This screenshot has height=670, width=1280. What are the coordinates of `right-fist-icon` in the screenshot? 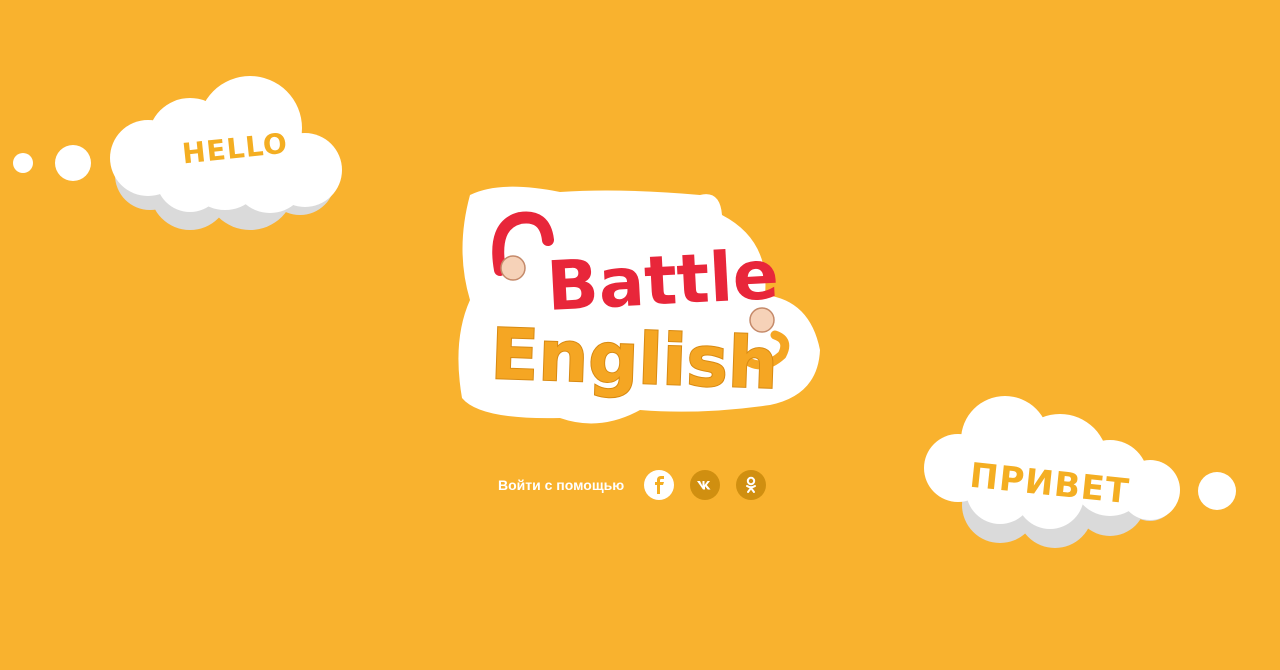 It's located at (762, 320).